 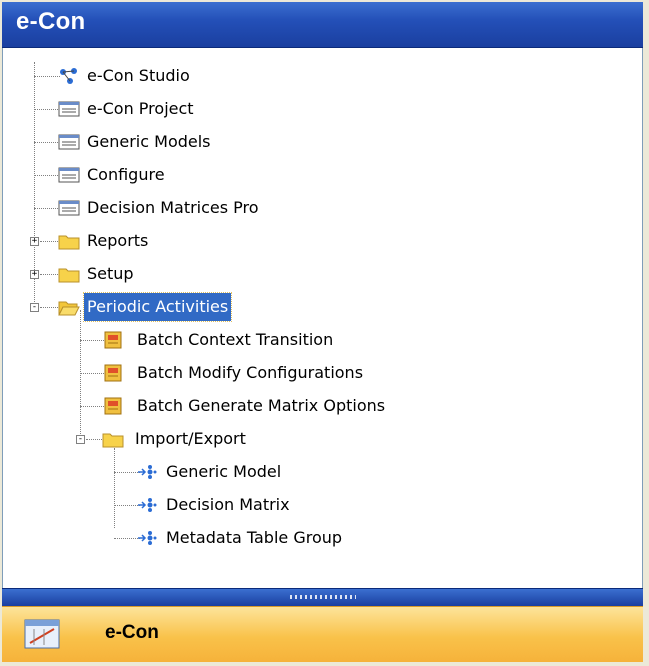 I want to click on module-button-label: e-Con, so click(x=132, y=632).